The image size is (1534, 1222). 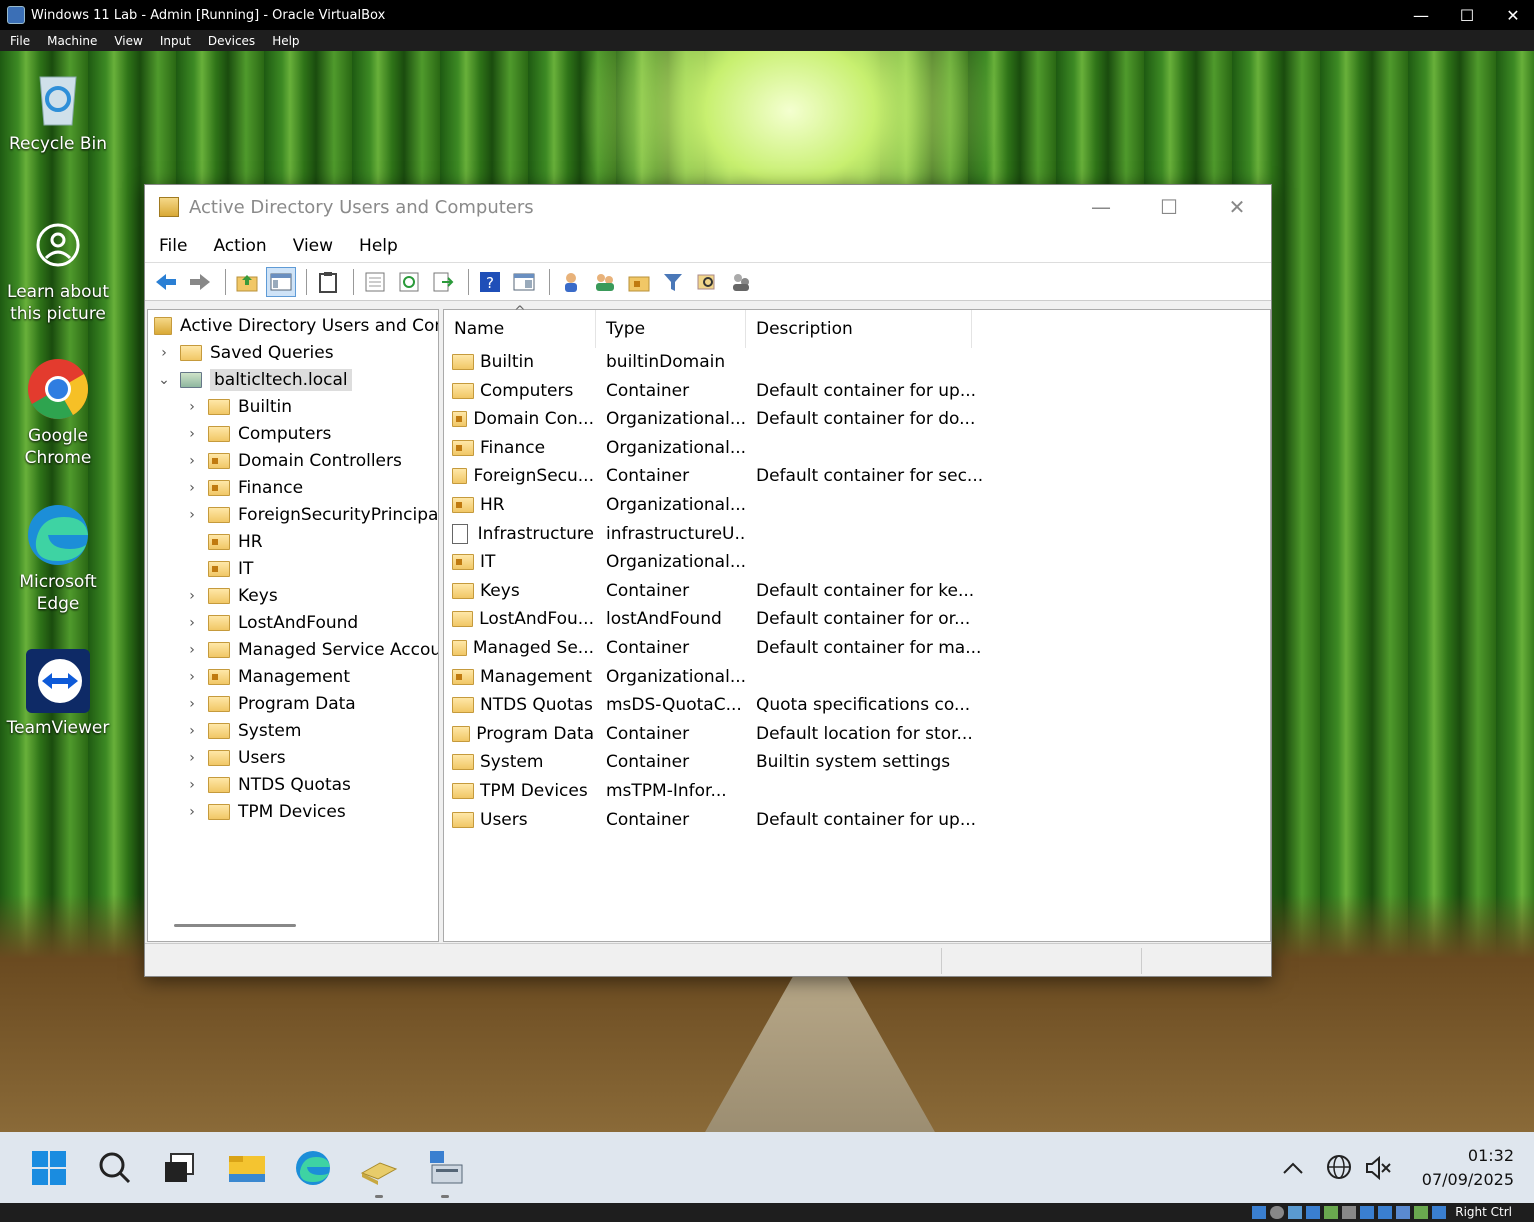 What do you see at coordinates (313, 1168) in the screenshot?
I see `edge-taskbar-icon` at bounding box center [313, 1168].